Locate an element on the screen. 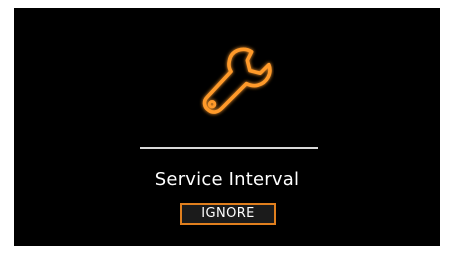 The height and width of the screenshot is (255, 452). wrench-icon is located at coordinates (237, 80).